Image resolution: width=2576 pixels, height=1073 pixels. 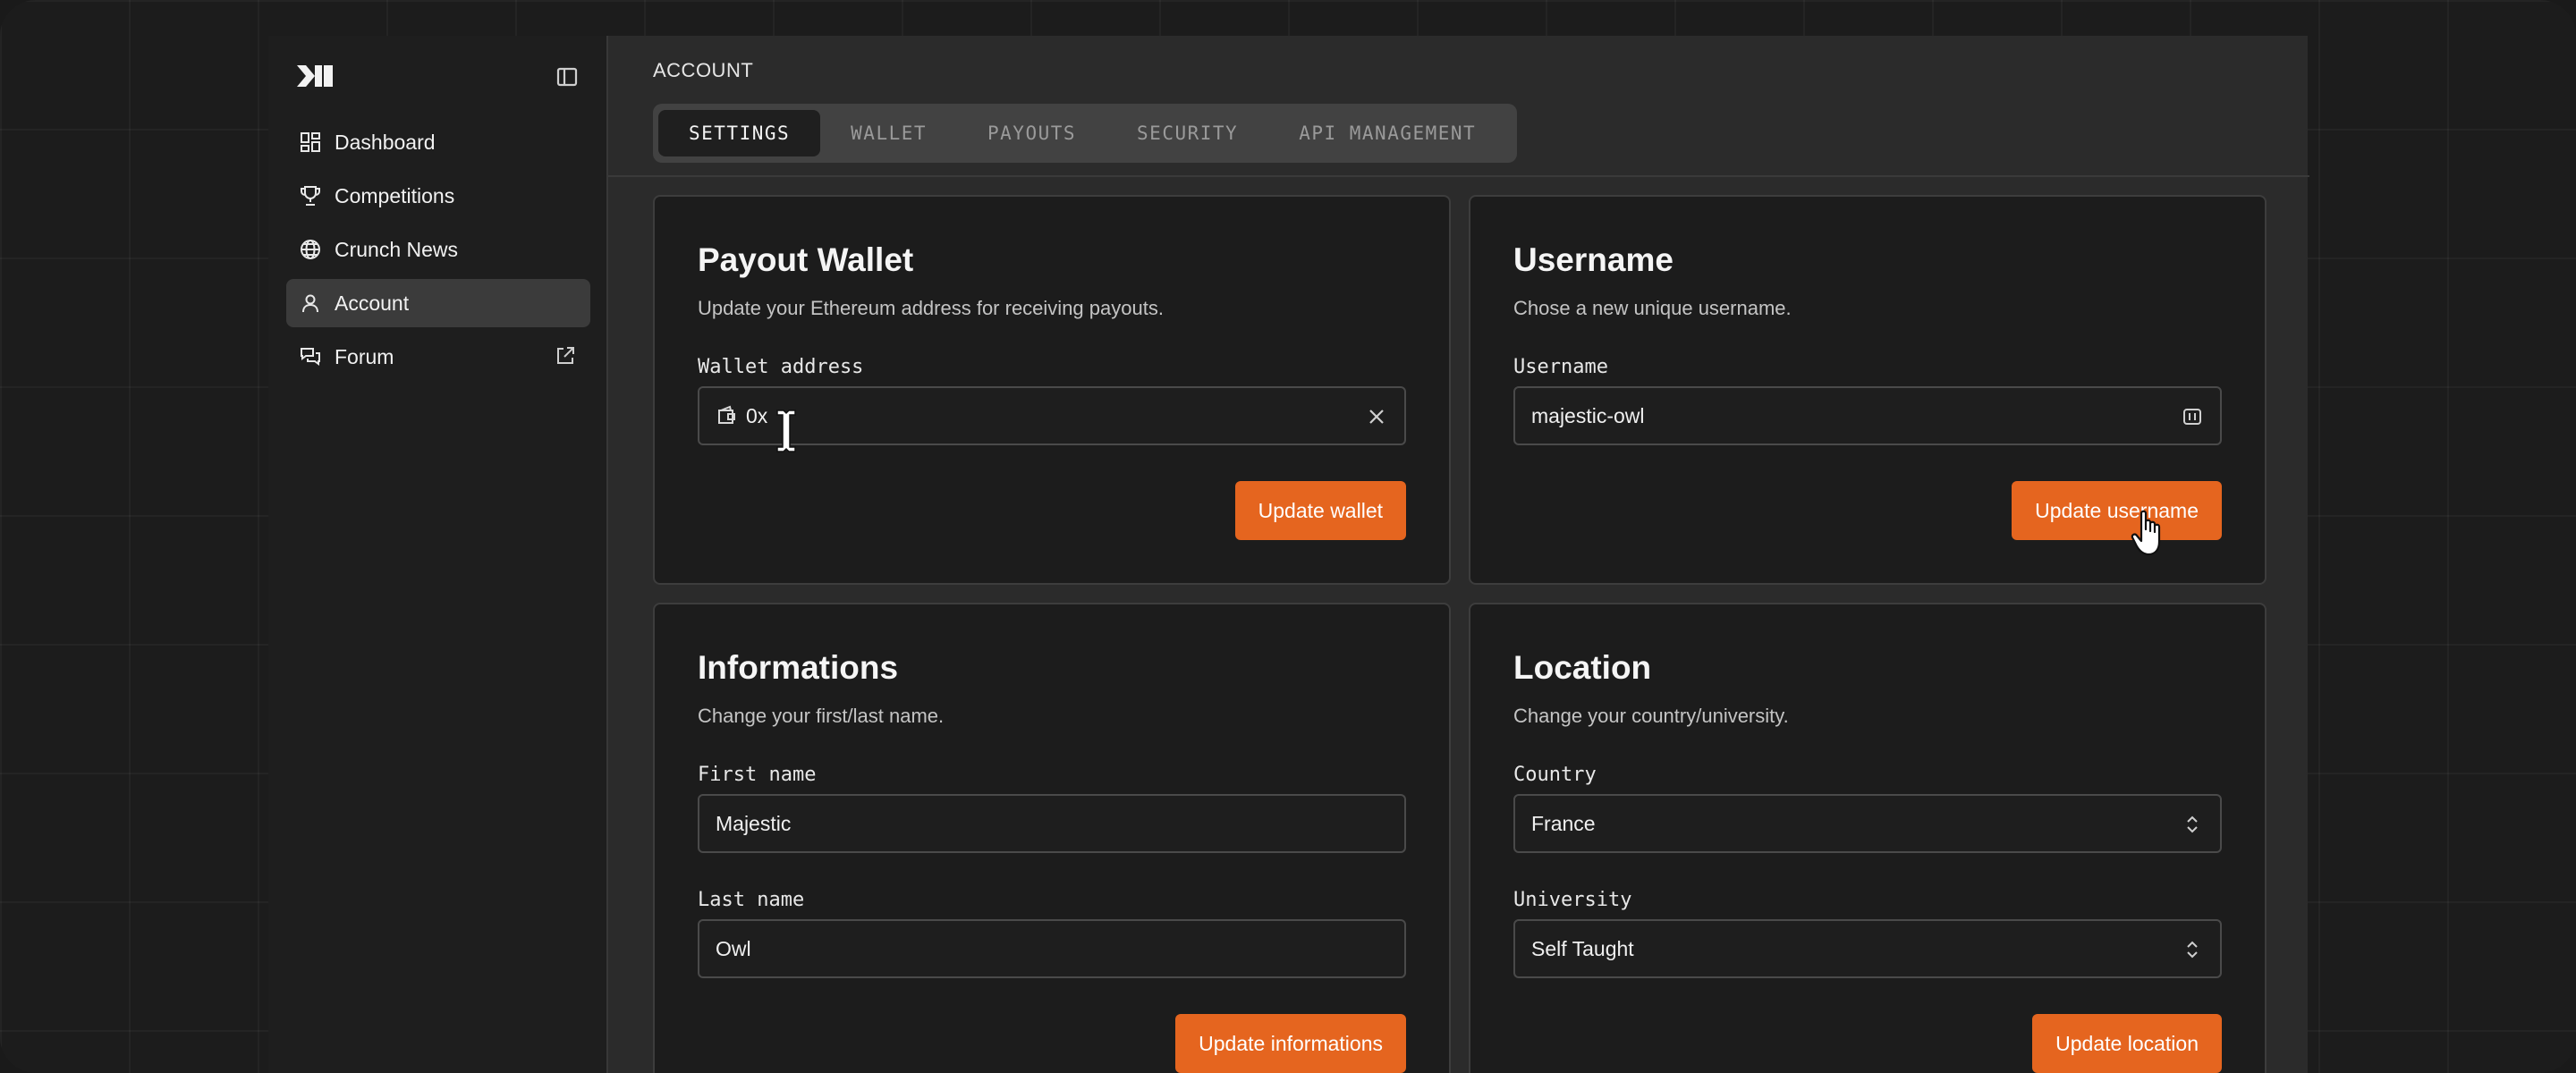 What do you see at coordinates (395, 195) in the screenshot?
I see `sidebar-item-label: Competitions` at bounding box center [395, 195].